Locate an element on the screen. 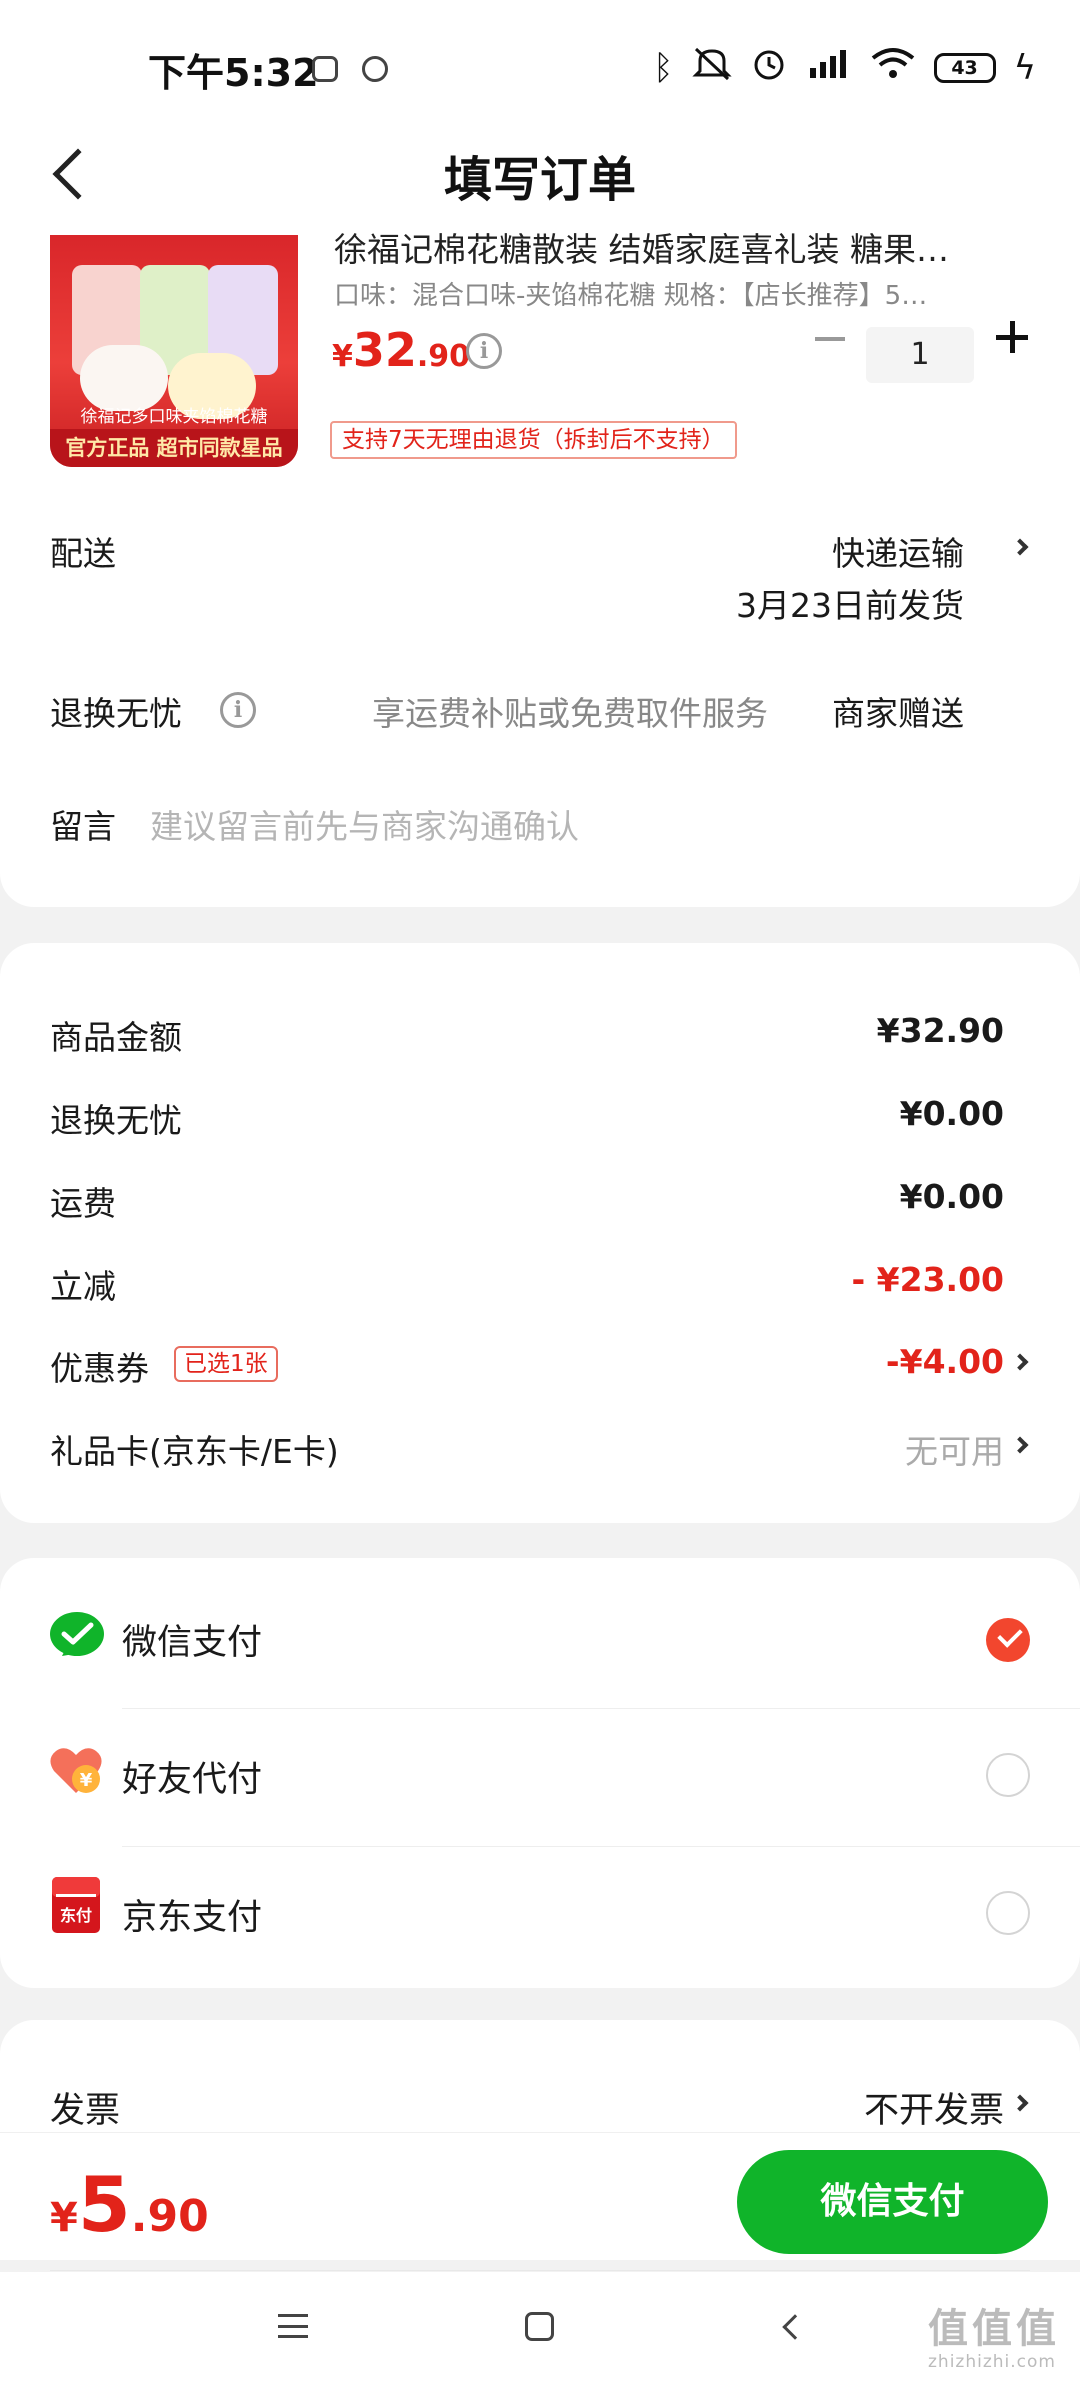 This screenshot has height=2400, width=1080. signal-icon is located at coordinates (829, 67).